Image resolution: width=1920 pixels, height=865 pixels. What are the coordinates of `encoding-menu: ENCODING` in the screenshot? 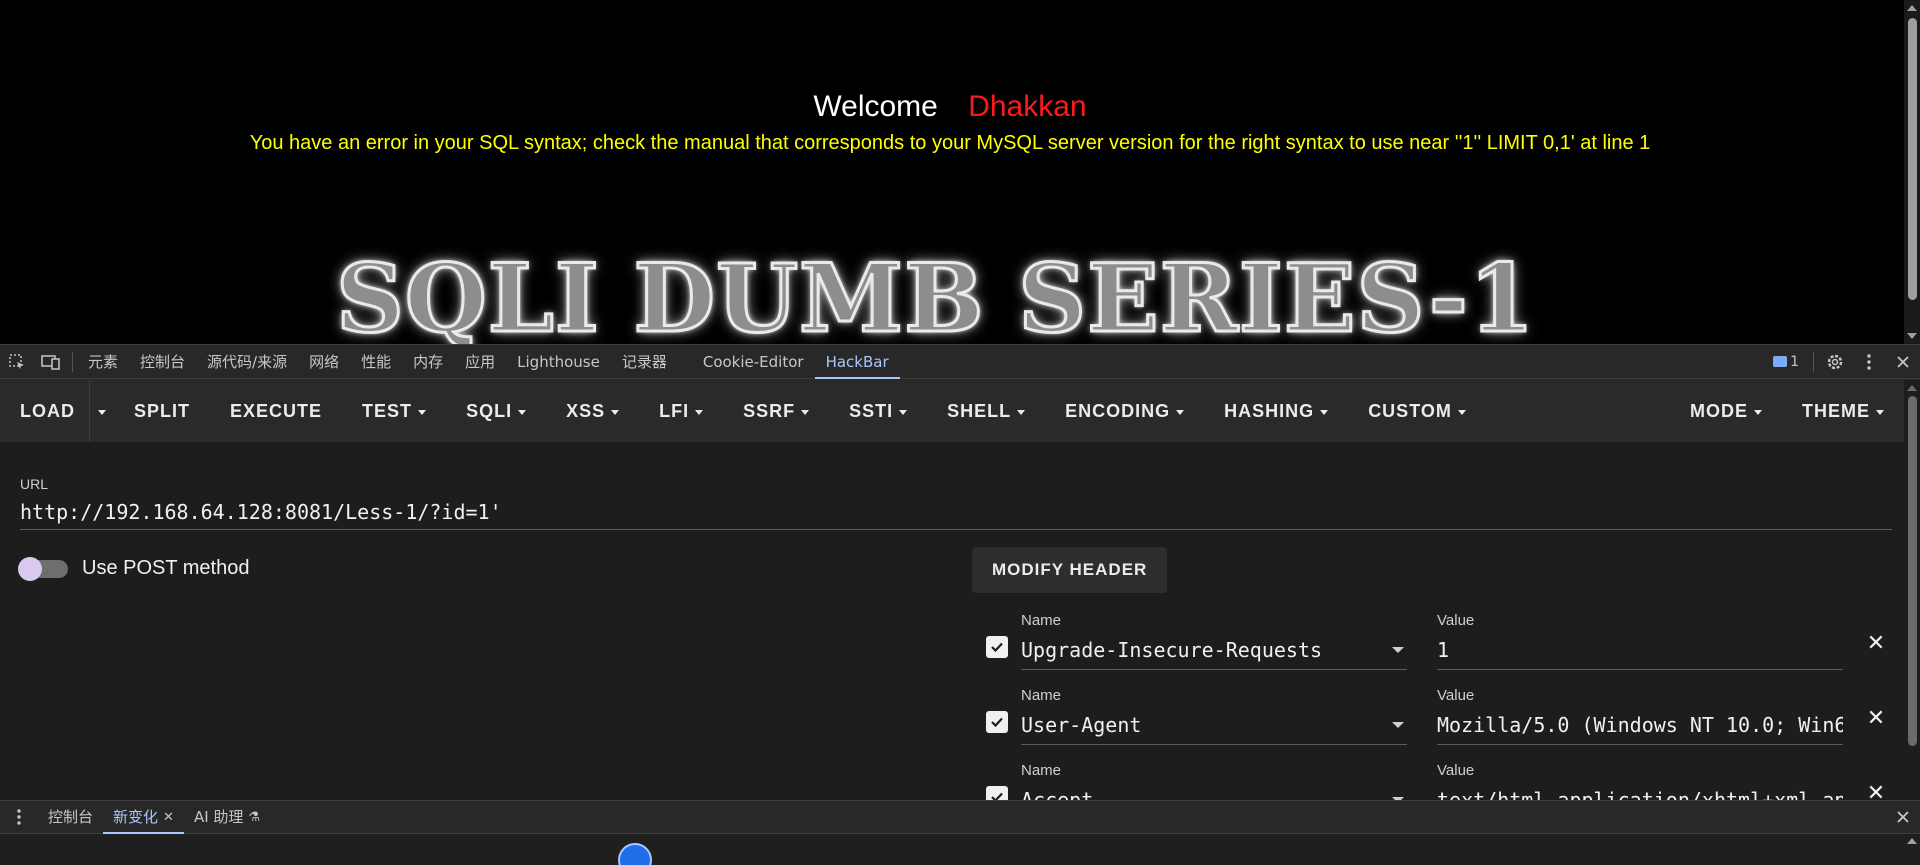 It's located at (1124, 411).